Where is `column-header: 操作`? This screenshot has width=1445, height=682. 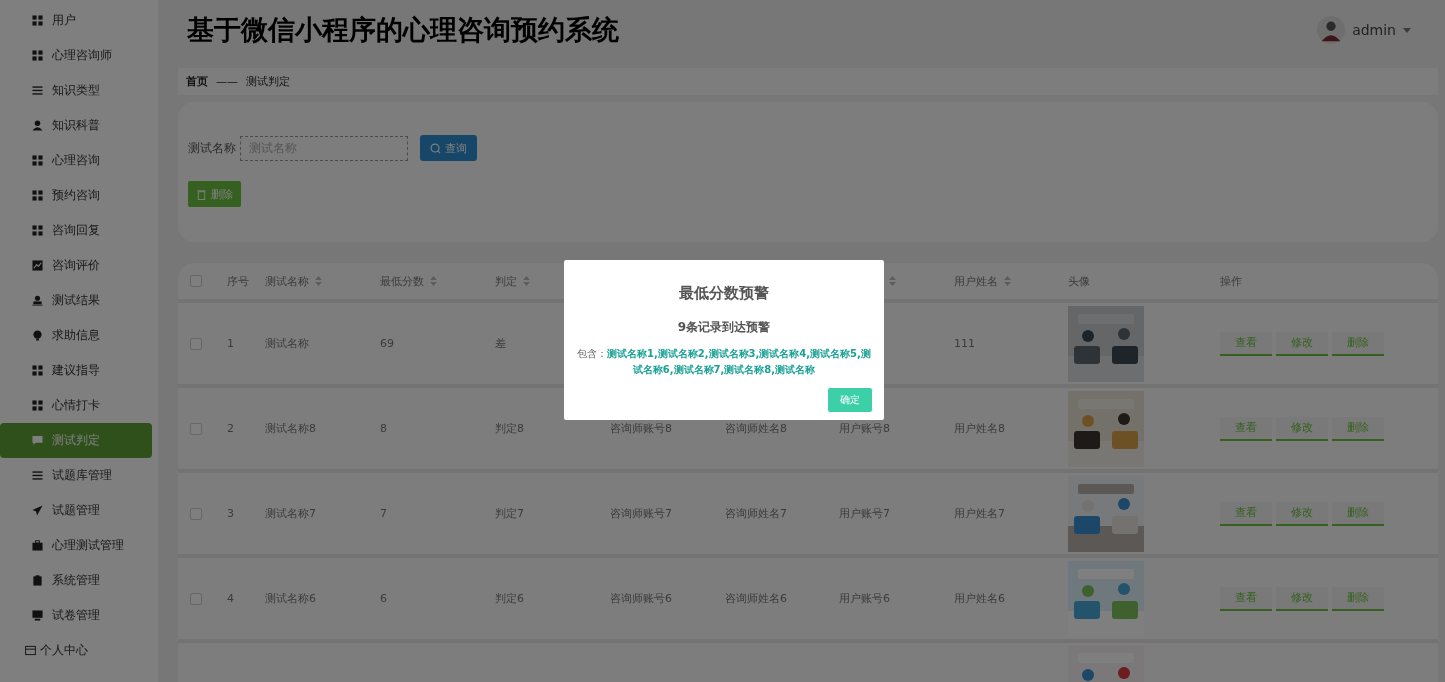 column-header: 操作 is located at coordinates (1231, 281).